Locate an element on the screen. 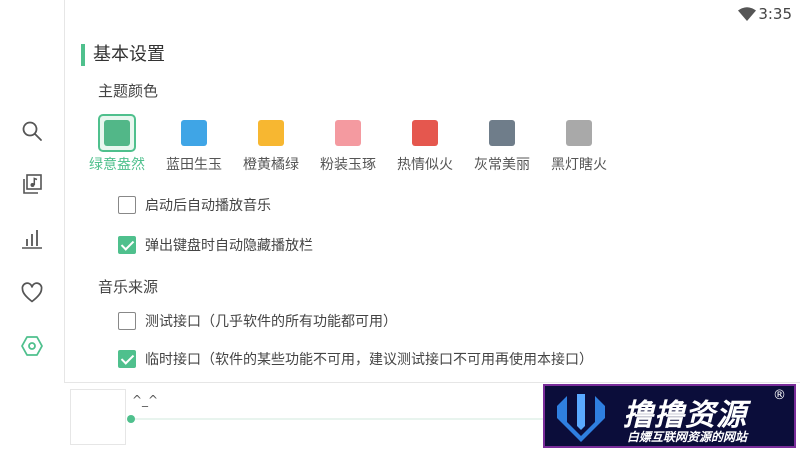 This screenshot has width=800, height=451. wifi-icon is located at coordinates (747, 13).